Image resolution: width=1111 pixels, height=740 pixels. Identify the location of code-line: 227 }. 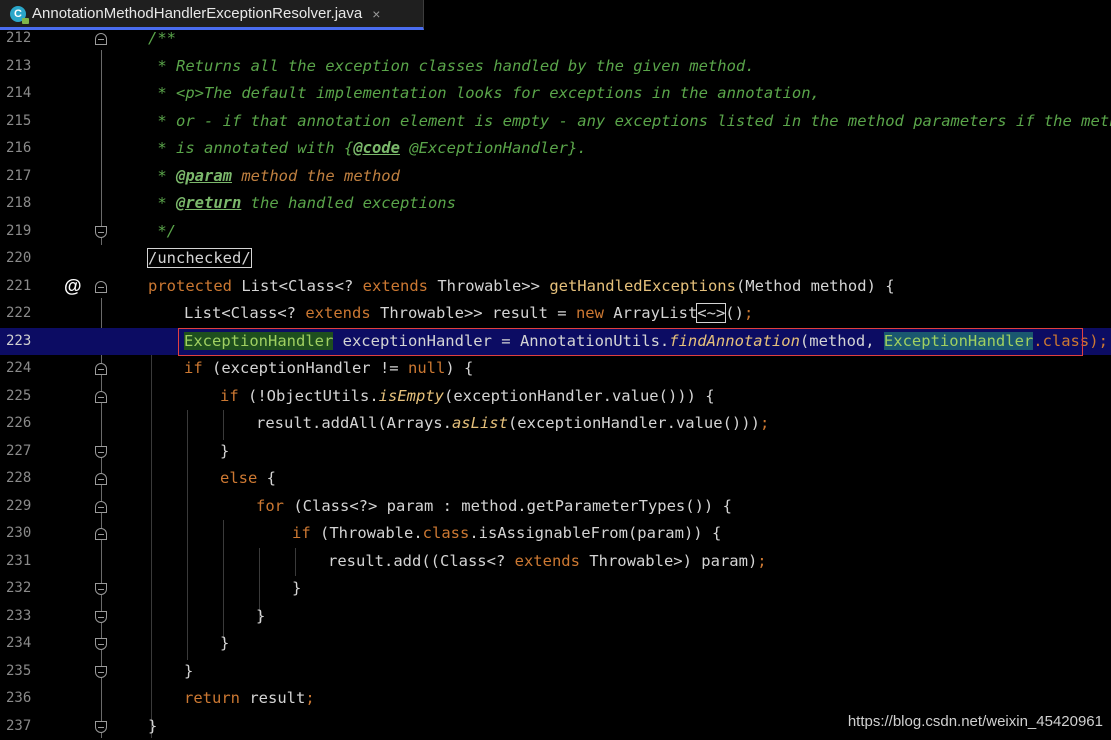
(555, 452).